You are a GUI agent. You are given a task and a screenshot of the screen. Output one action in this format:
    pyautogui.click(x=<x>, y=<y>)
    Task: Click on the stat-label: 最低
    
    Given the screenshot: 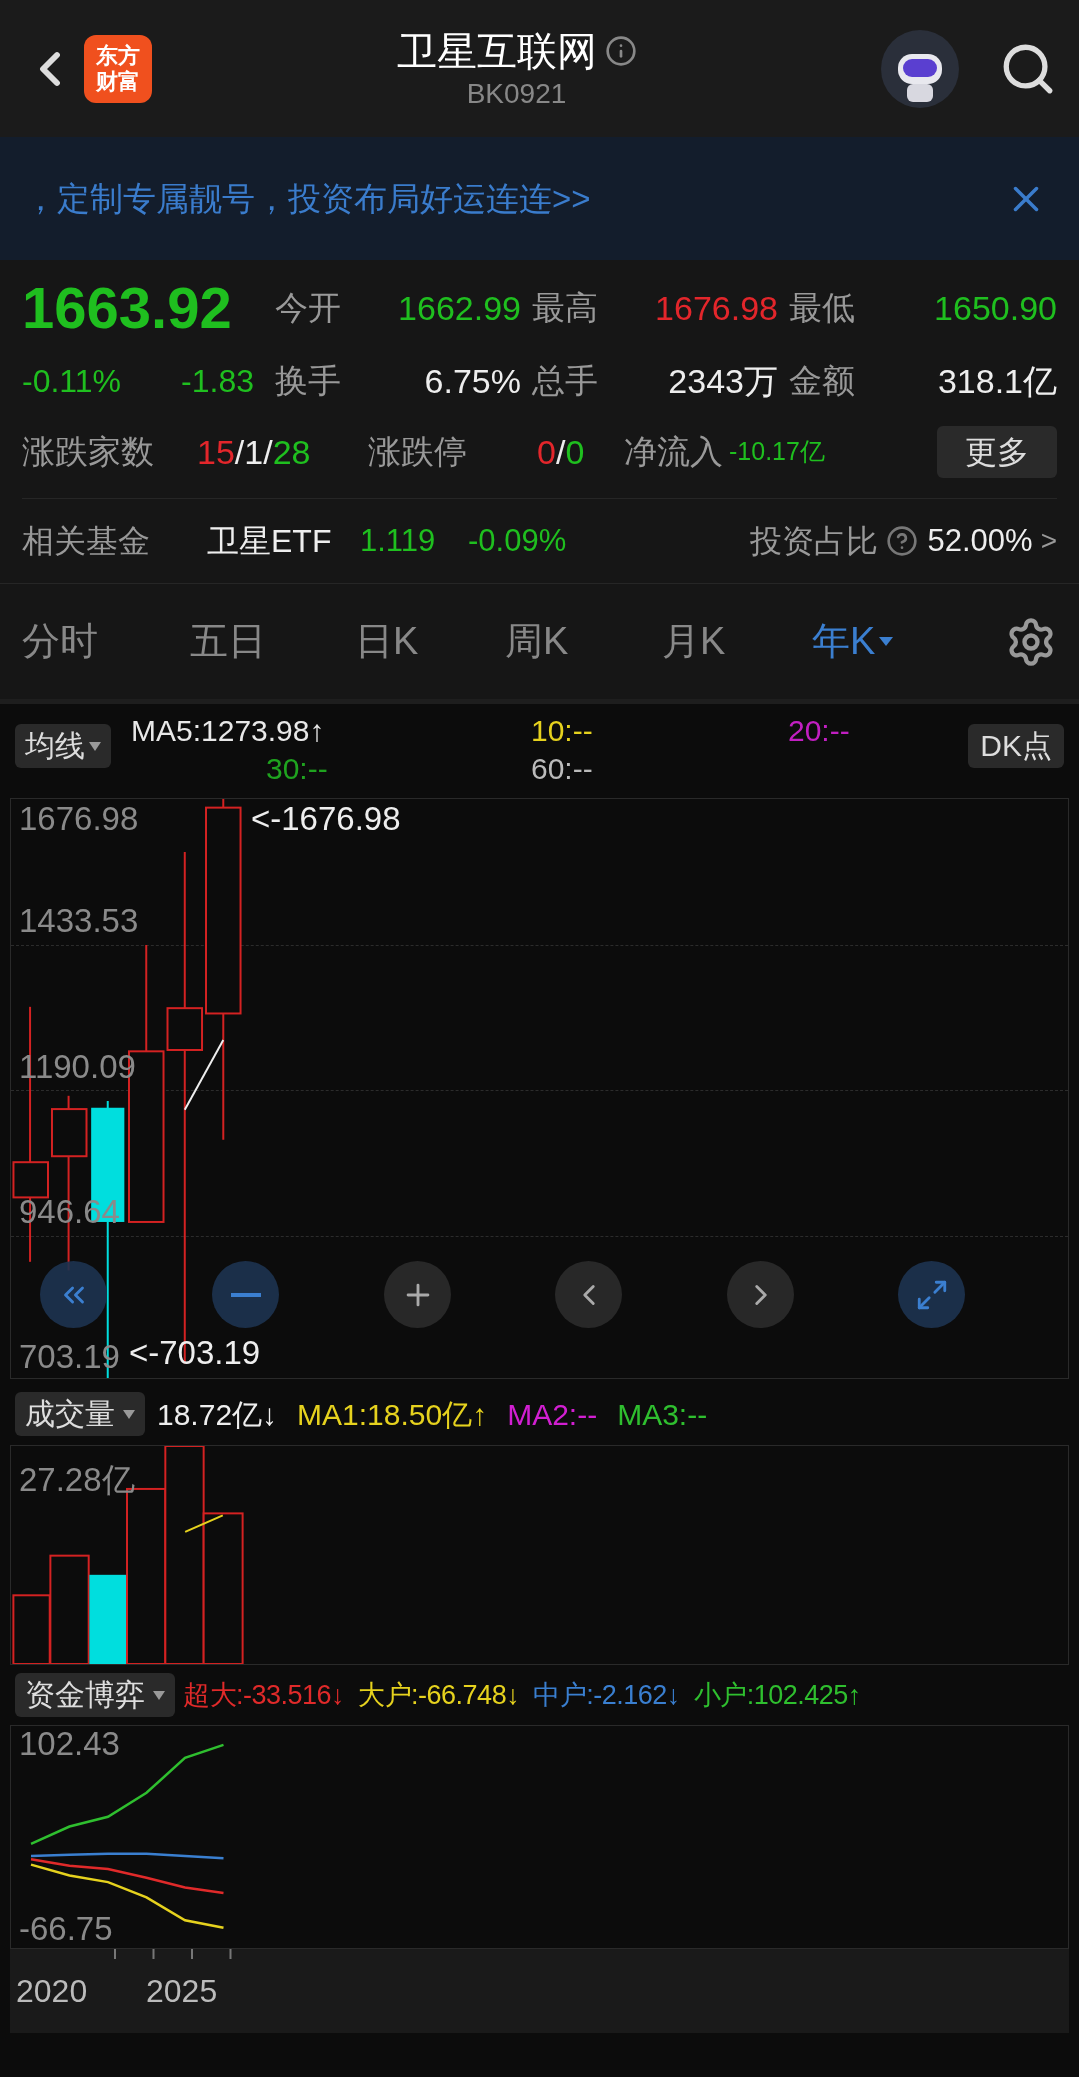 What is the action you would take?
    pyautogui.click(x=822, y=308)
    